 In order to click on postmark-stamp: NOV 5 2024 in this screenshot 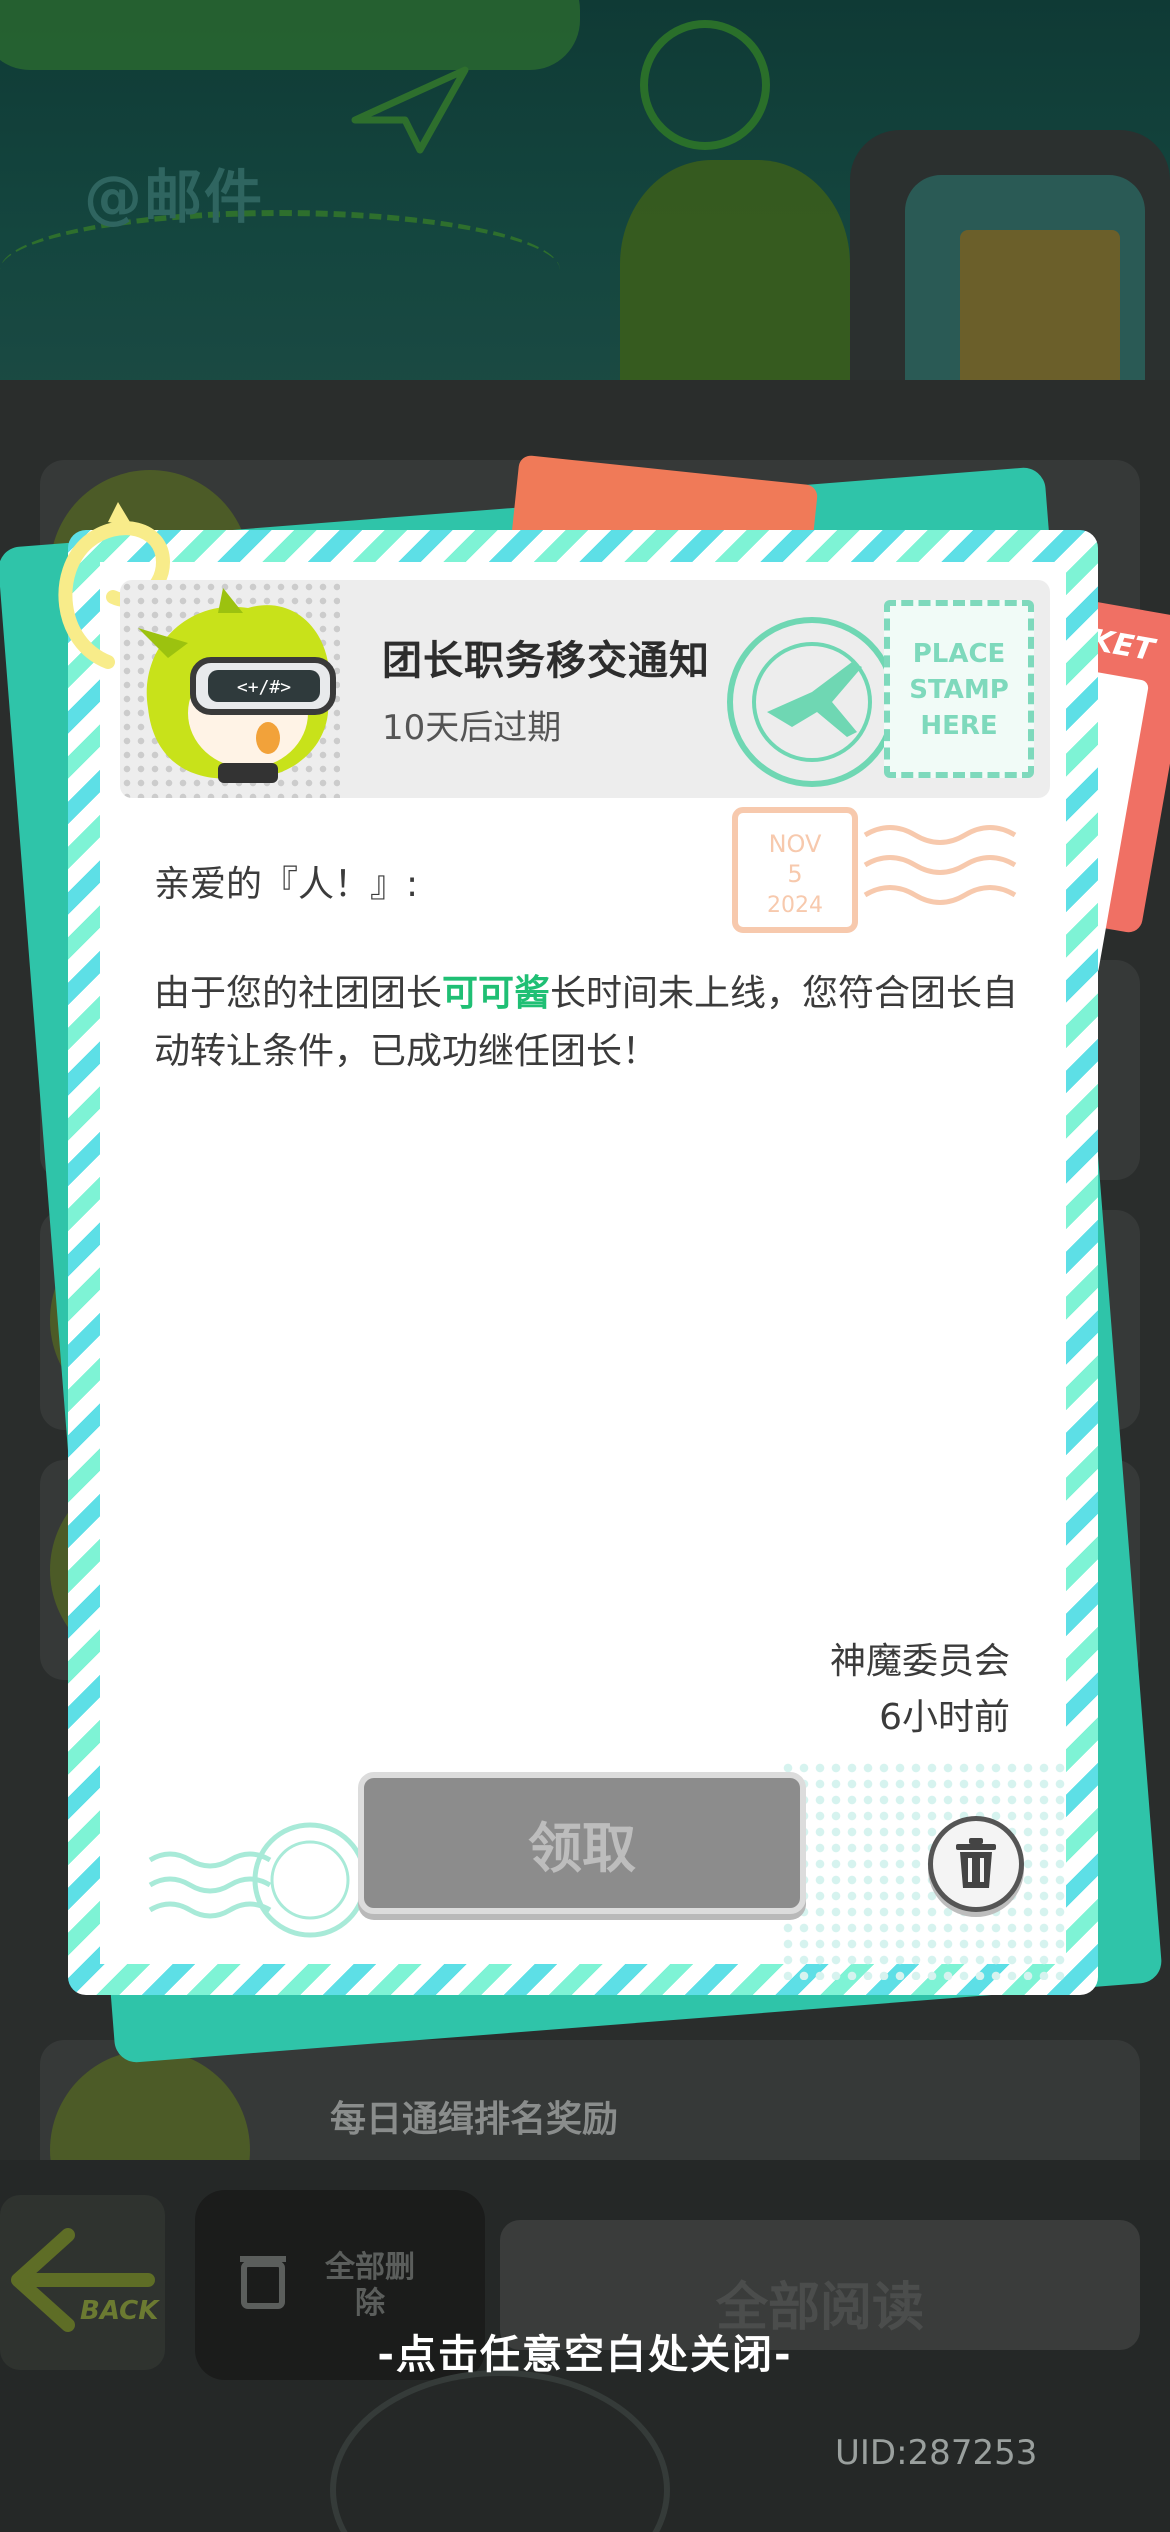, I will do `click(874, 870)`.